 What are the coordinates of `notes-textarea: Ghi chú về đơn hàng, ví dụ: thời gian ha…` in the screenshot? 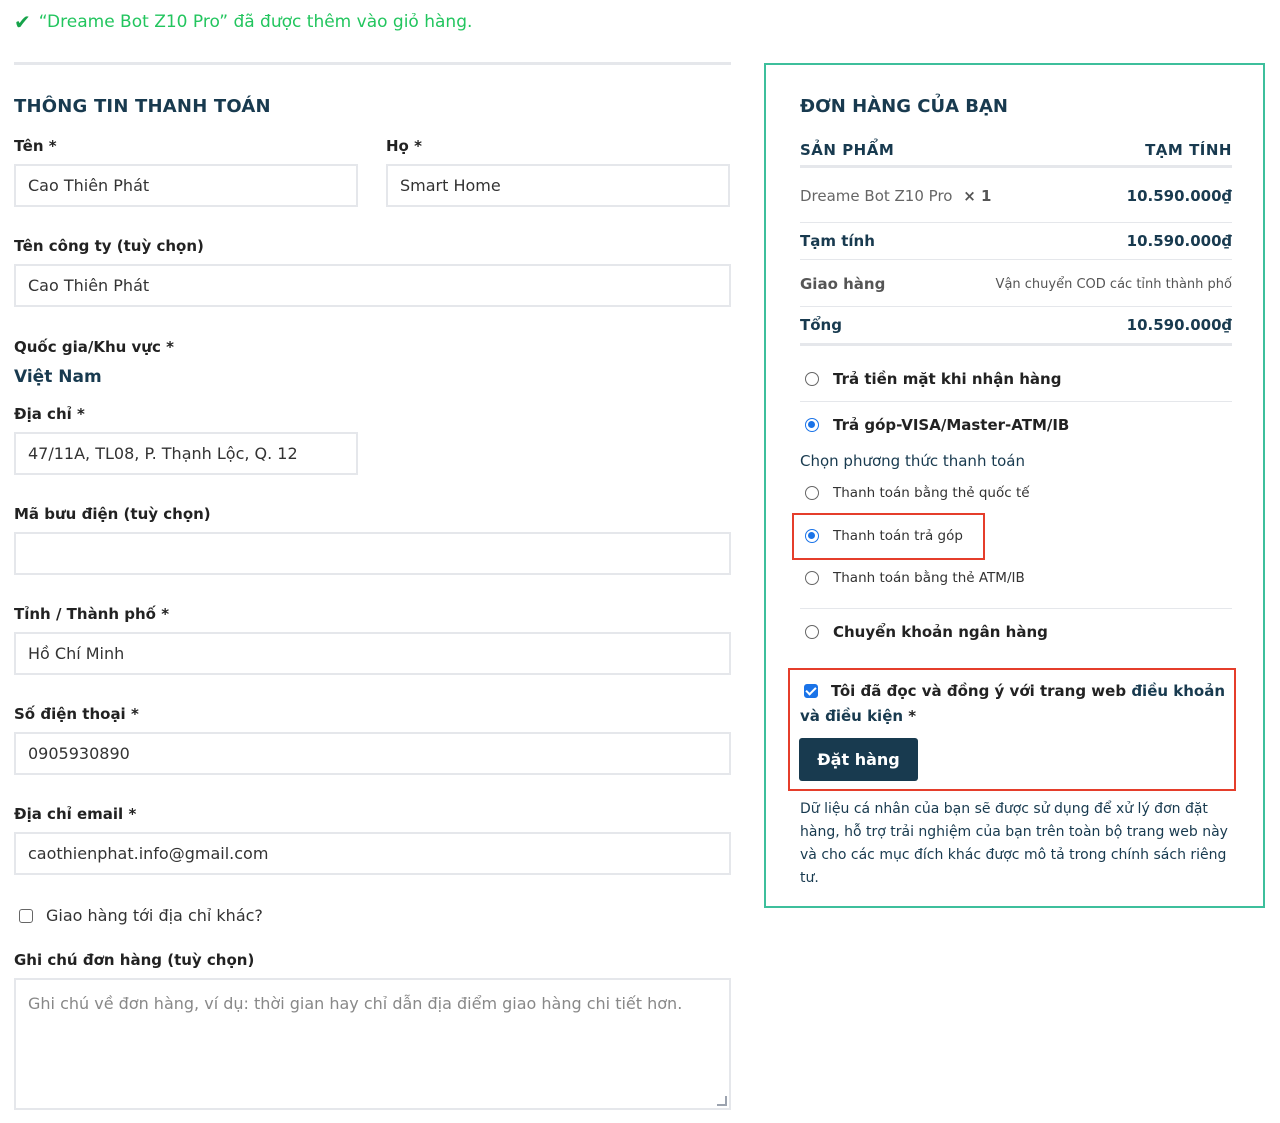 It's located at (372, 1044).